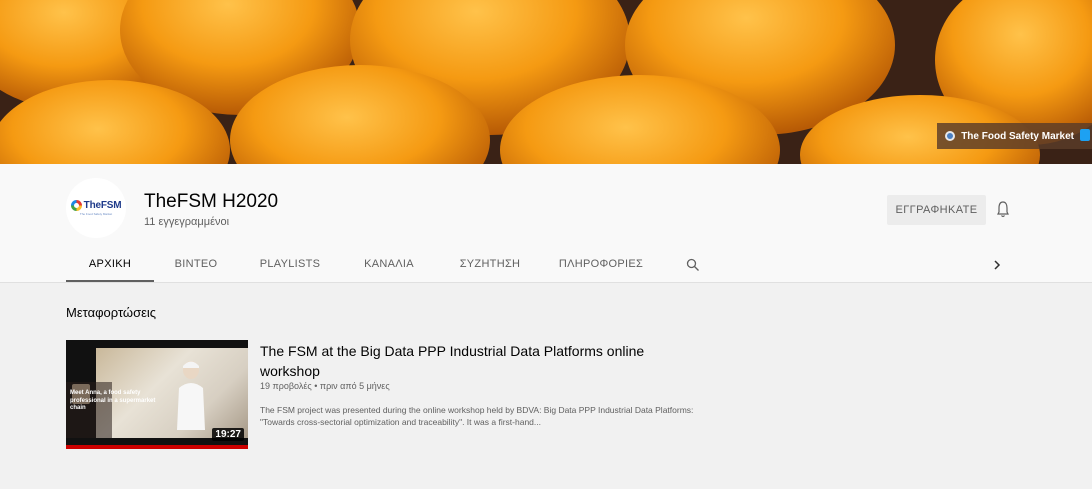 The image size is (1092, 489). I want to click on banner-website-link: The Food Safety Market, so click(1014, 136).